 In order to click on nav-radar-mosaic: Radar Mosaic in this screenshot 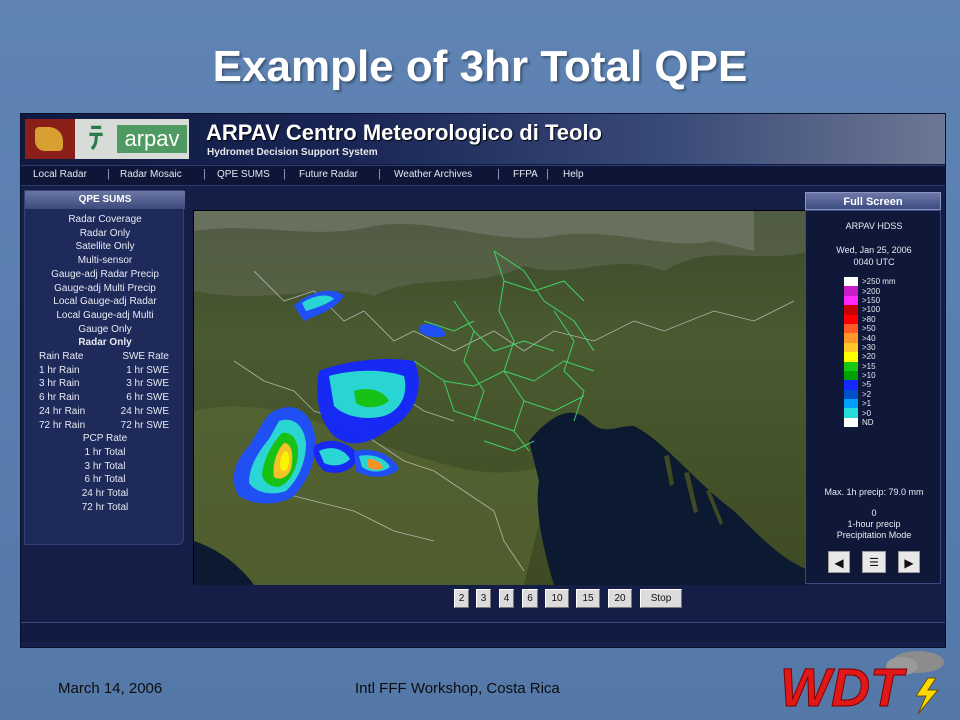, I will do `click(151, 174)`.